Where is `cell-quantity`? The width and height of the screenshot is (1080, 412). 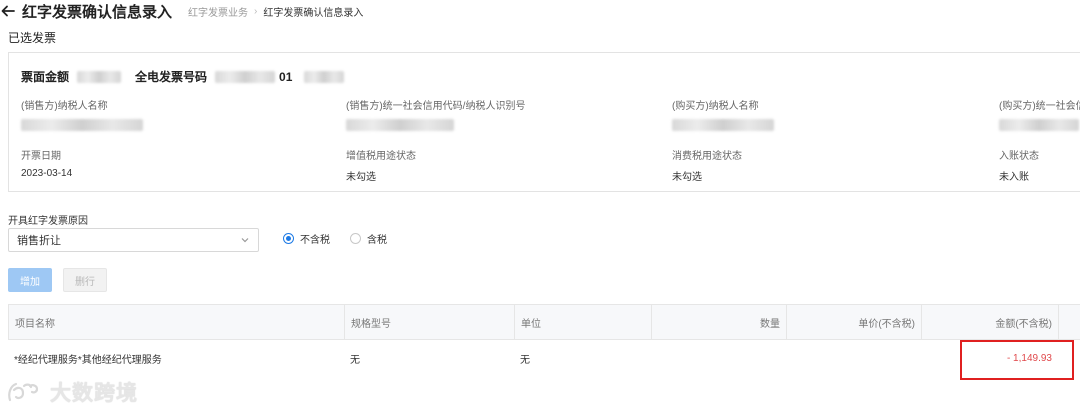
cell-quantity is located at coordinates (718, 358).